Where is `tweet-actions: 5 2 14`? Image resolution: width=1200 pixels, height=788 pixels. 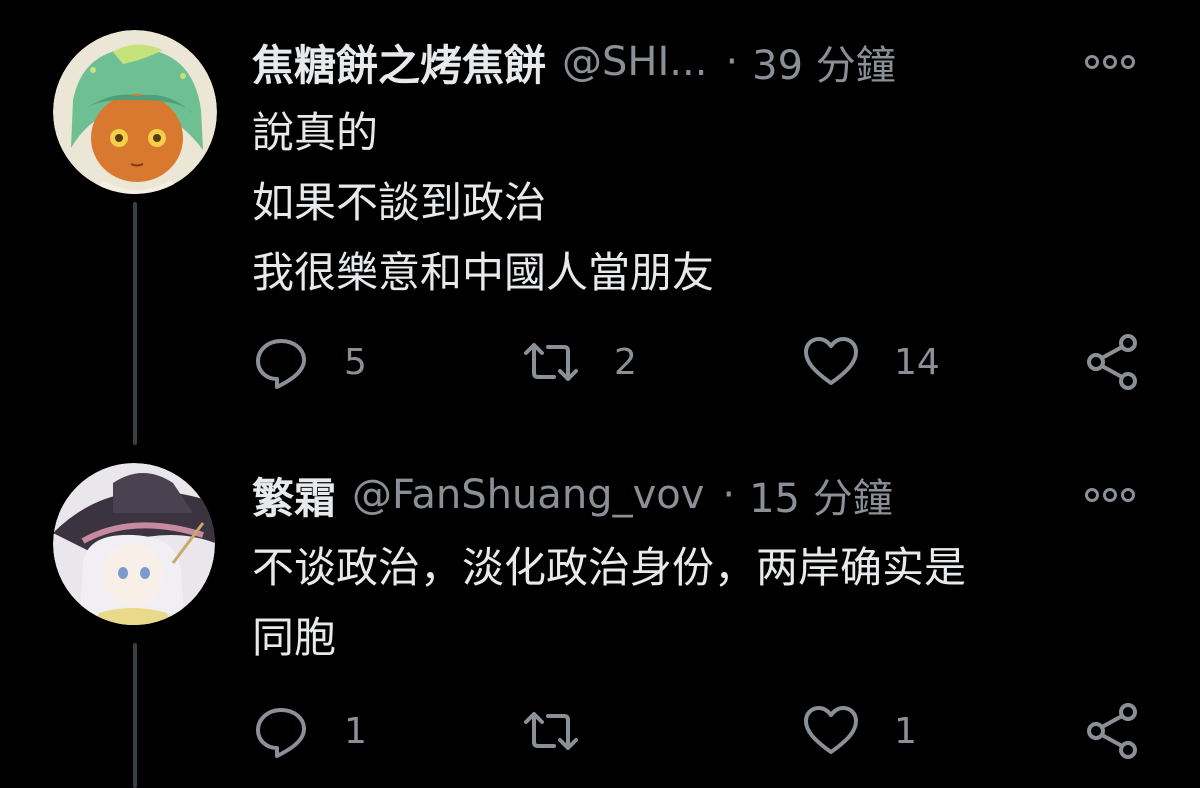 tweet-actions: 5 2 14 is located at coordinates (702, 362).